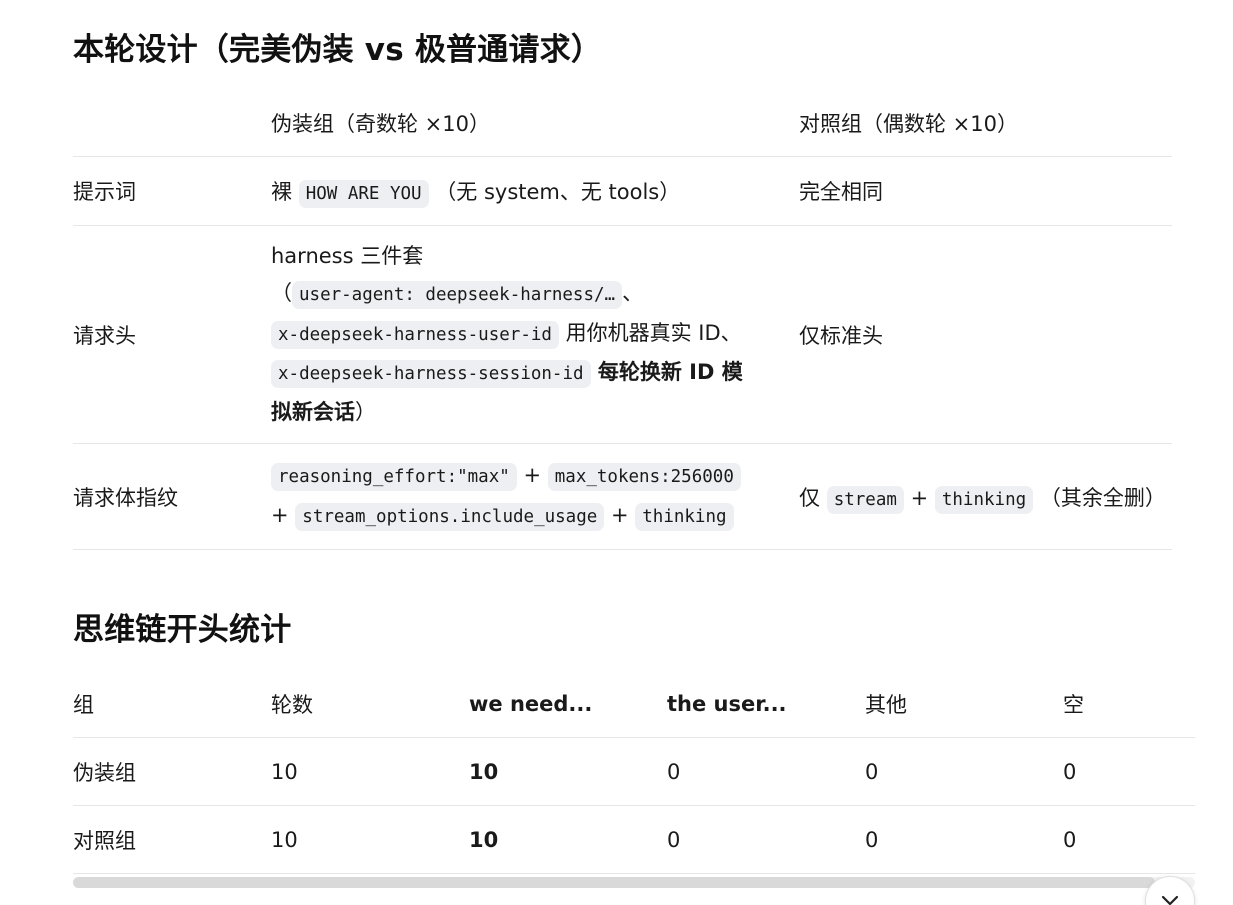 The height and width of the screenshot is (905, 1233). Describe the element at coordinates (172, 771) in the screenshot. I see `cell-group: 伪装组` at that location.